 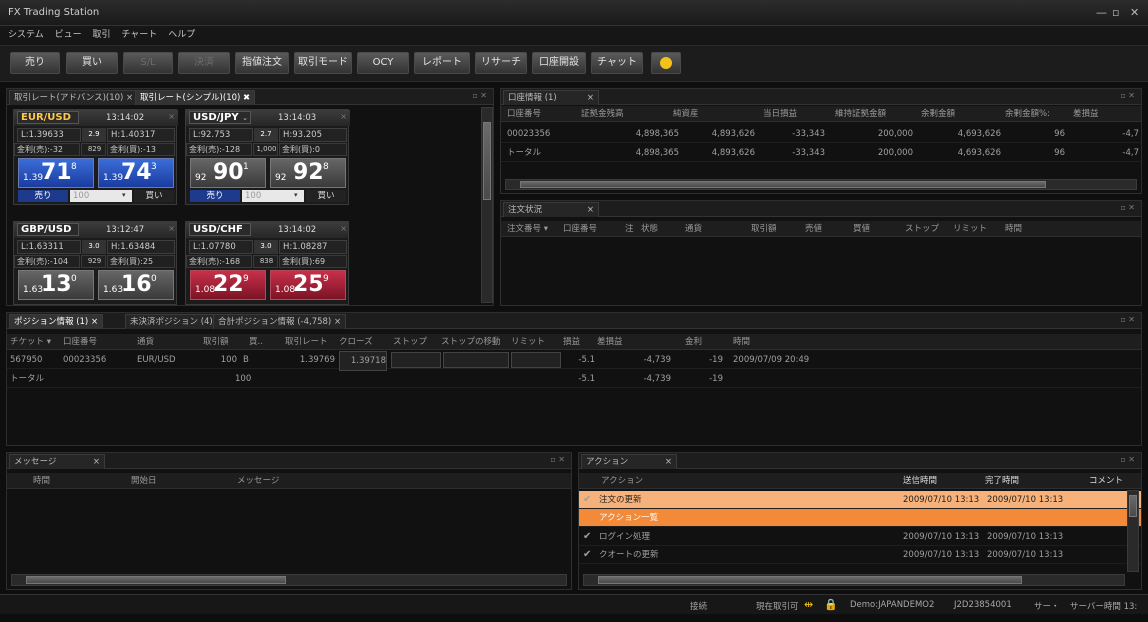 What do you see at coordinates (666, 63) in the screenshot?
I see `clock-button` at bounding box center [666, 63].